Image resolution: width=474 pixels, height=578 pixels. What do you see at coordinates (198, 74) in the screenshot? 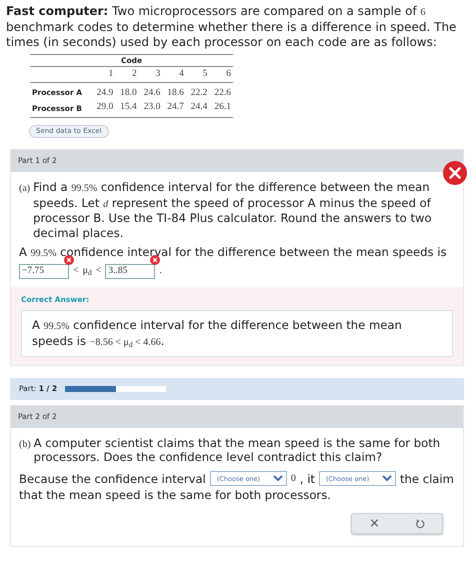
I see `column-heading: 5` at bounding box center [198, 74].